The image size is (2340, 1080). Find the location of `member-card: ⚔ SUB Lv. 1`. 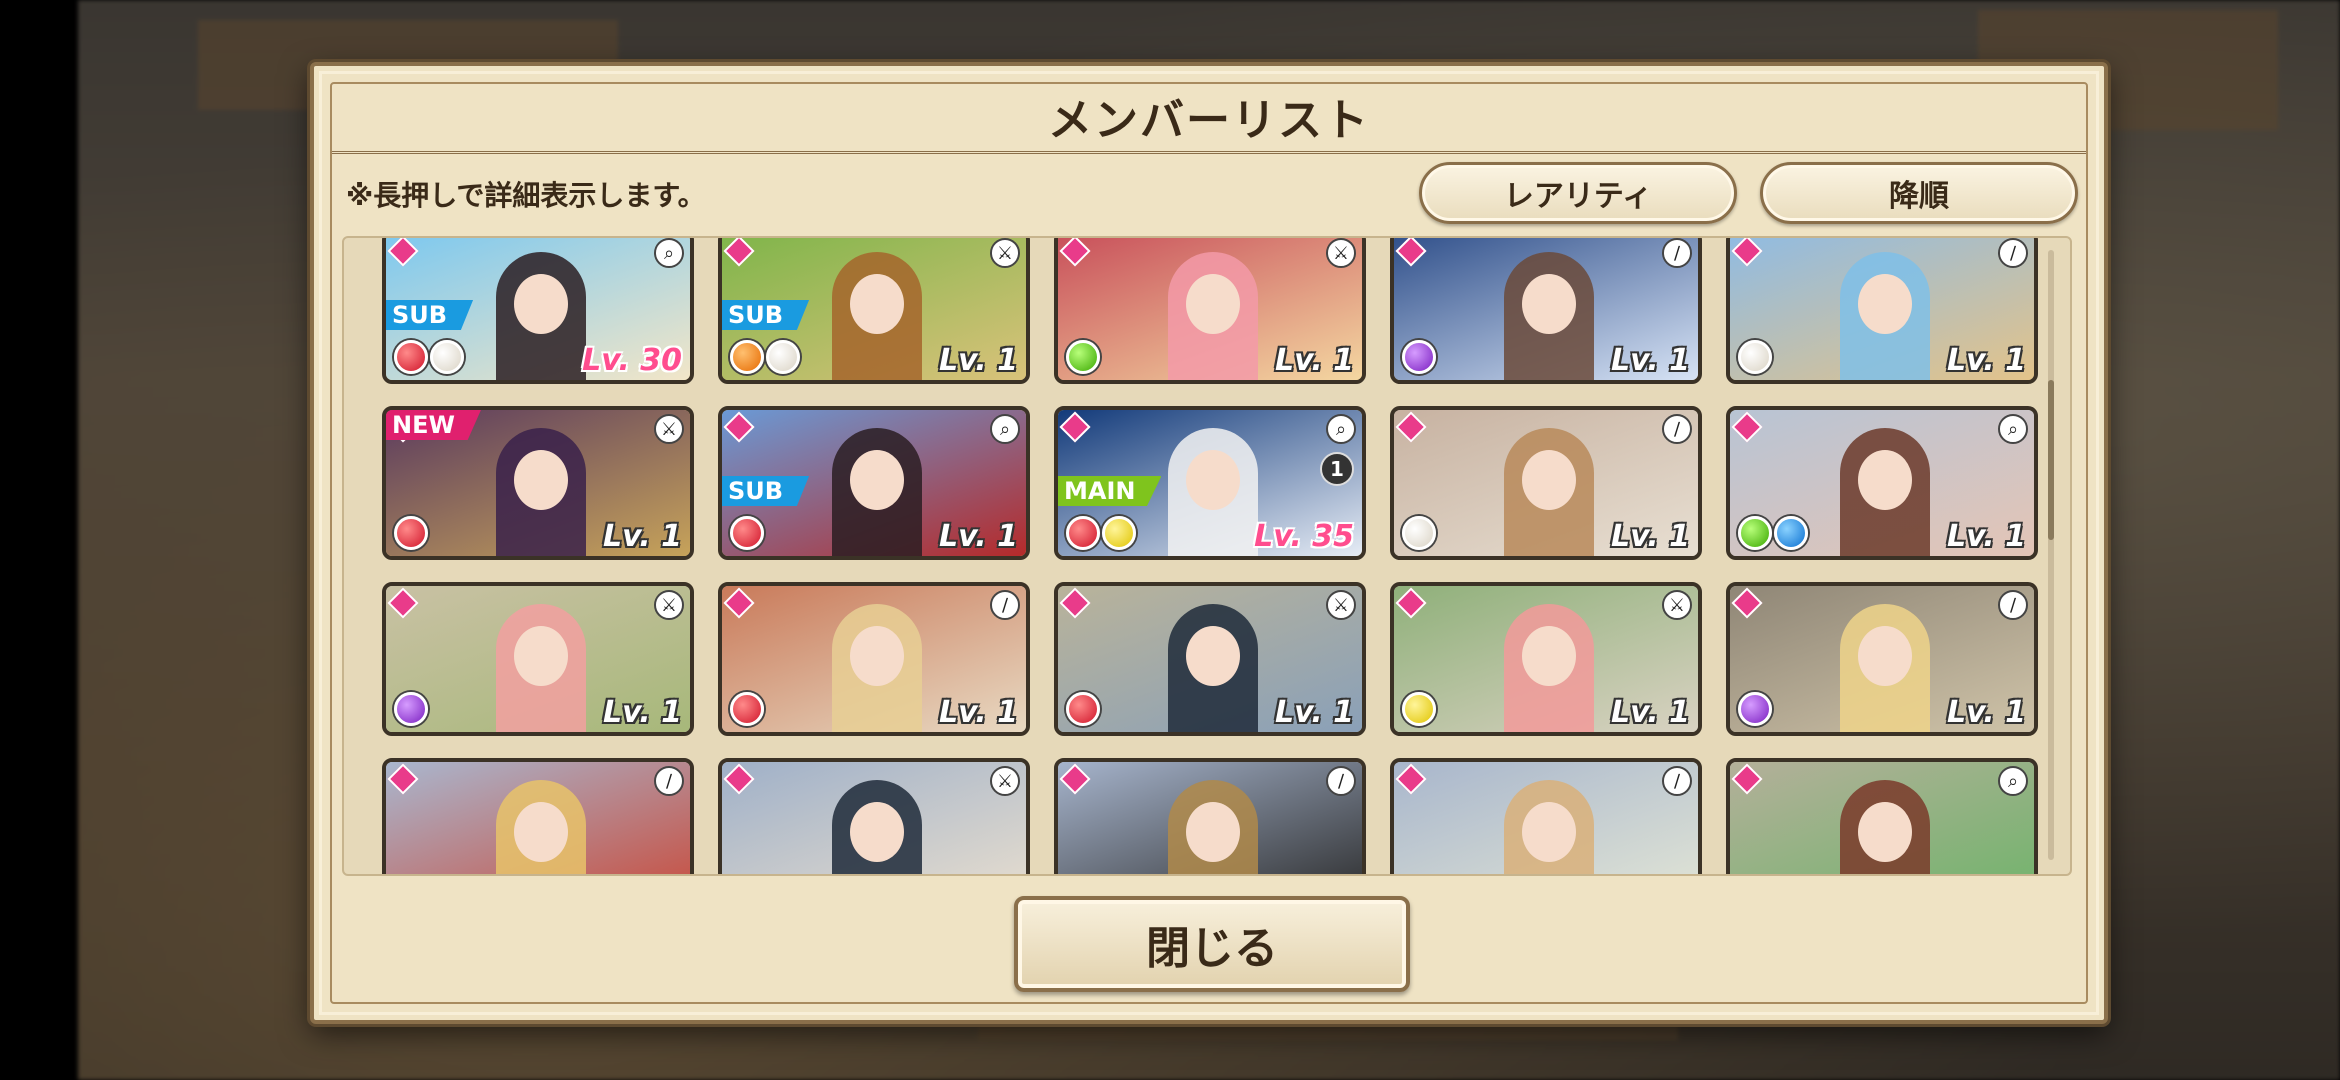

member-card: ⚔ SUB Lv. 1 is located at coordinates (874, 311).